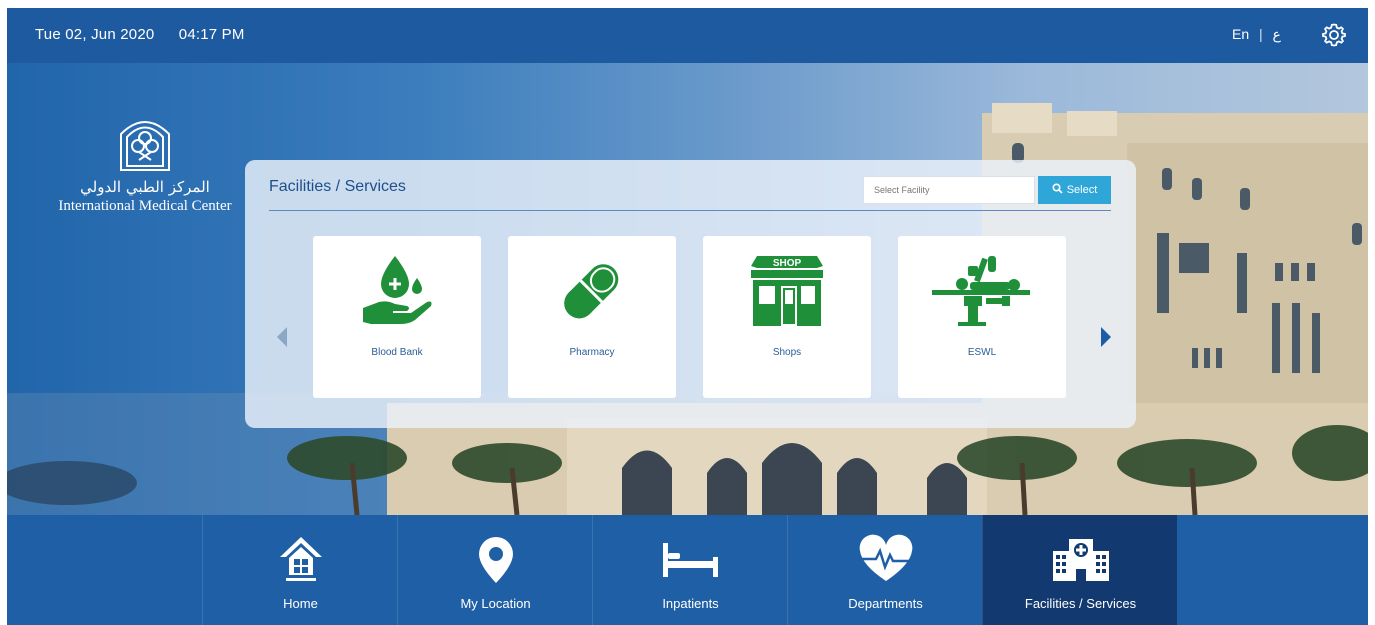  Describe the element at coordinates (787, 352) in the screenshot. I see `card-label: Shops` at that location.